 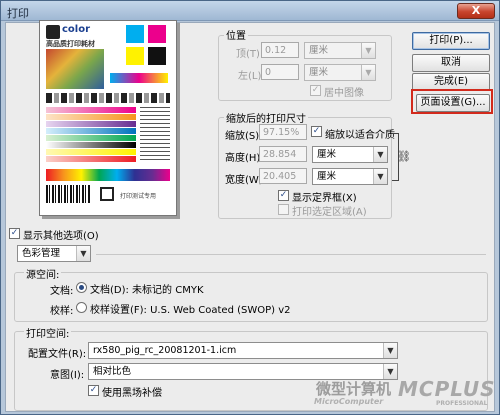 What do you see at coordinates (319, 50) in the screenshot?
I see `top-unit-value: 厘米` at bounding box center [319, 50].